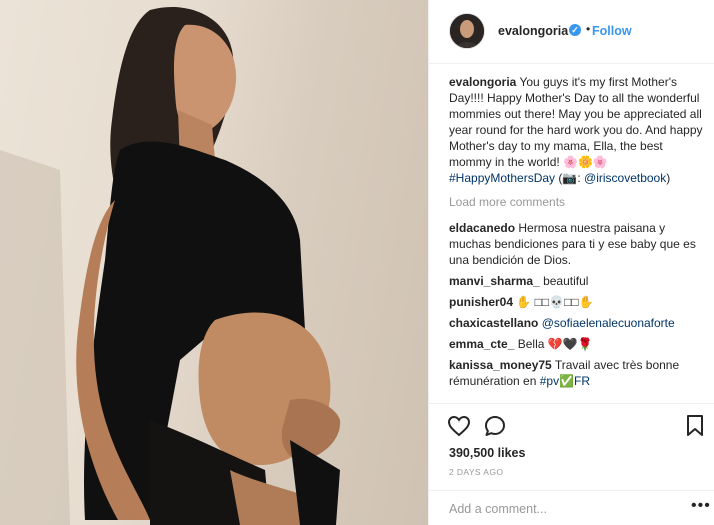 The width and height of the screenshot is (714, 525). I want to click on comment-text: ✋ □□💀□□✋, so click(555, 302).